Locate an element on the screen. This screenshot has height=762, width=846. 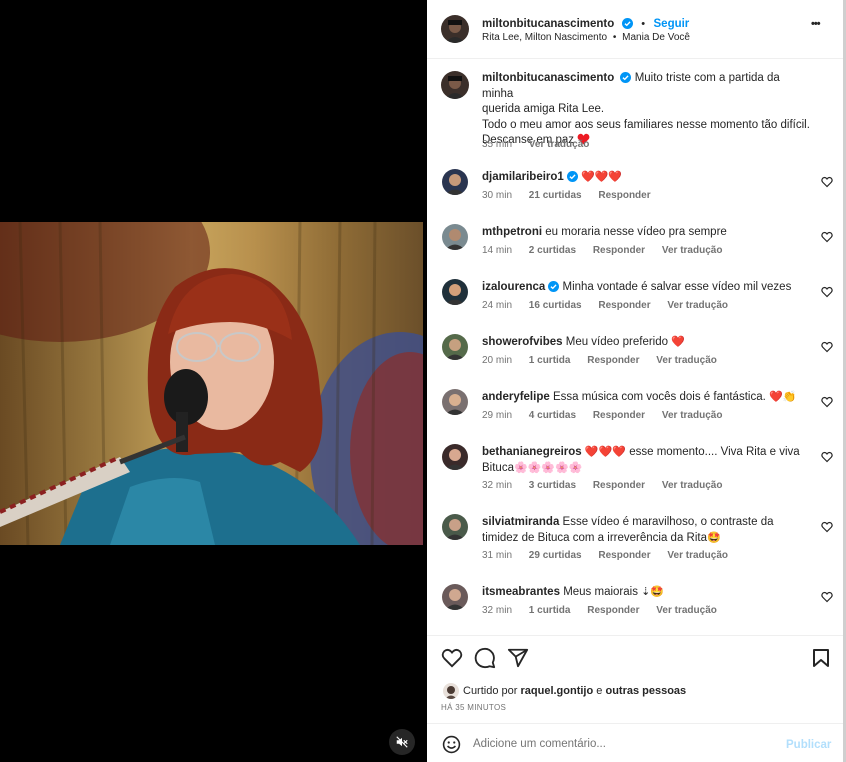
audio-artists: Rita Lee, Milton Nascimento is located at coordinates (544, 37).